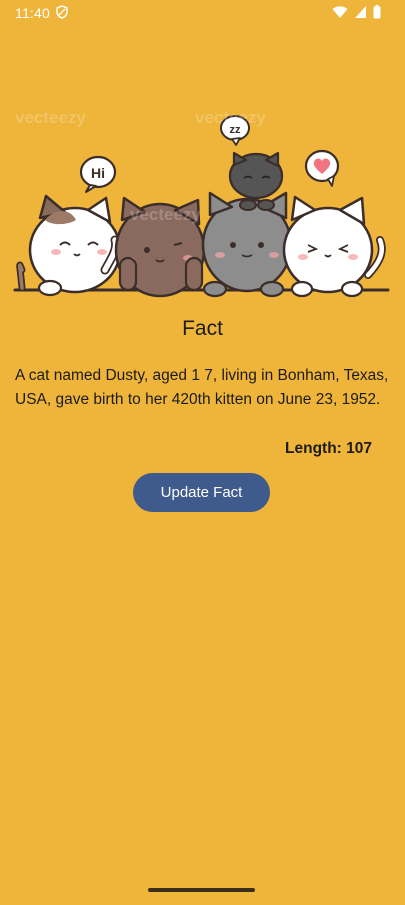 The width and height of the screenshot is (405, 905). What do you see at coordinates (377, 12) in the screenshot?
I see `battery-icon` at bounding box center [377, 12].